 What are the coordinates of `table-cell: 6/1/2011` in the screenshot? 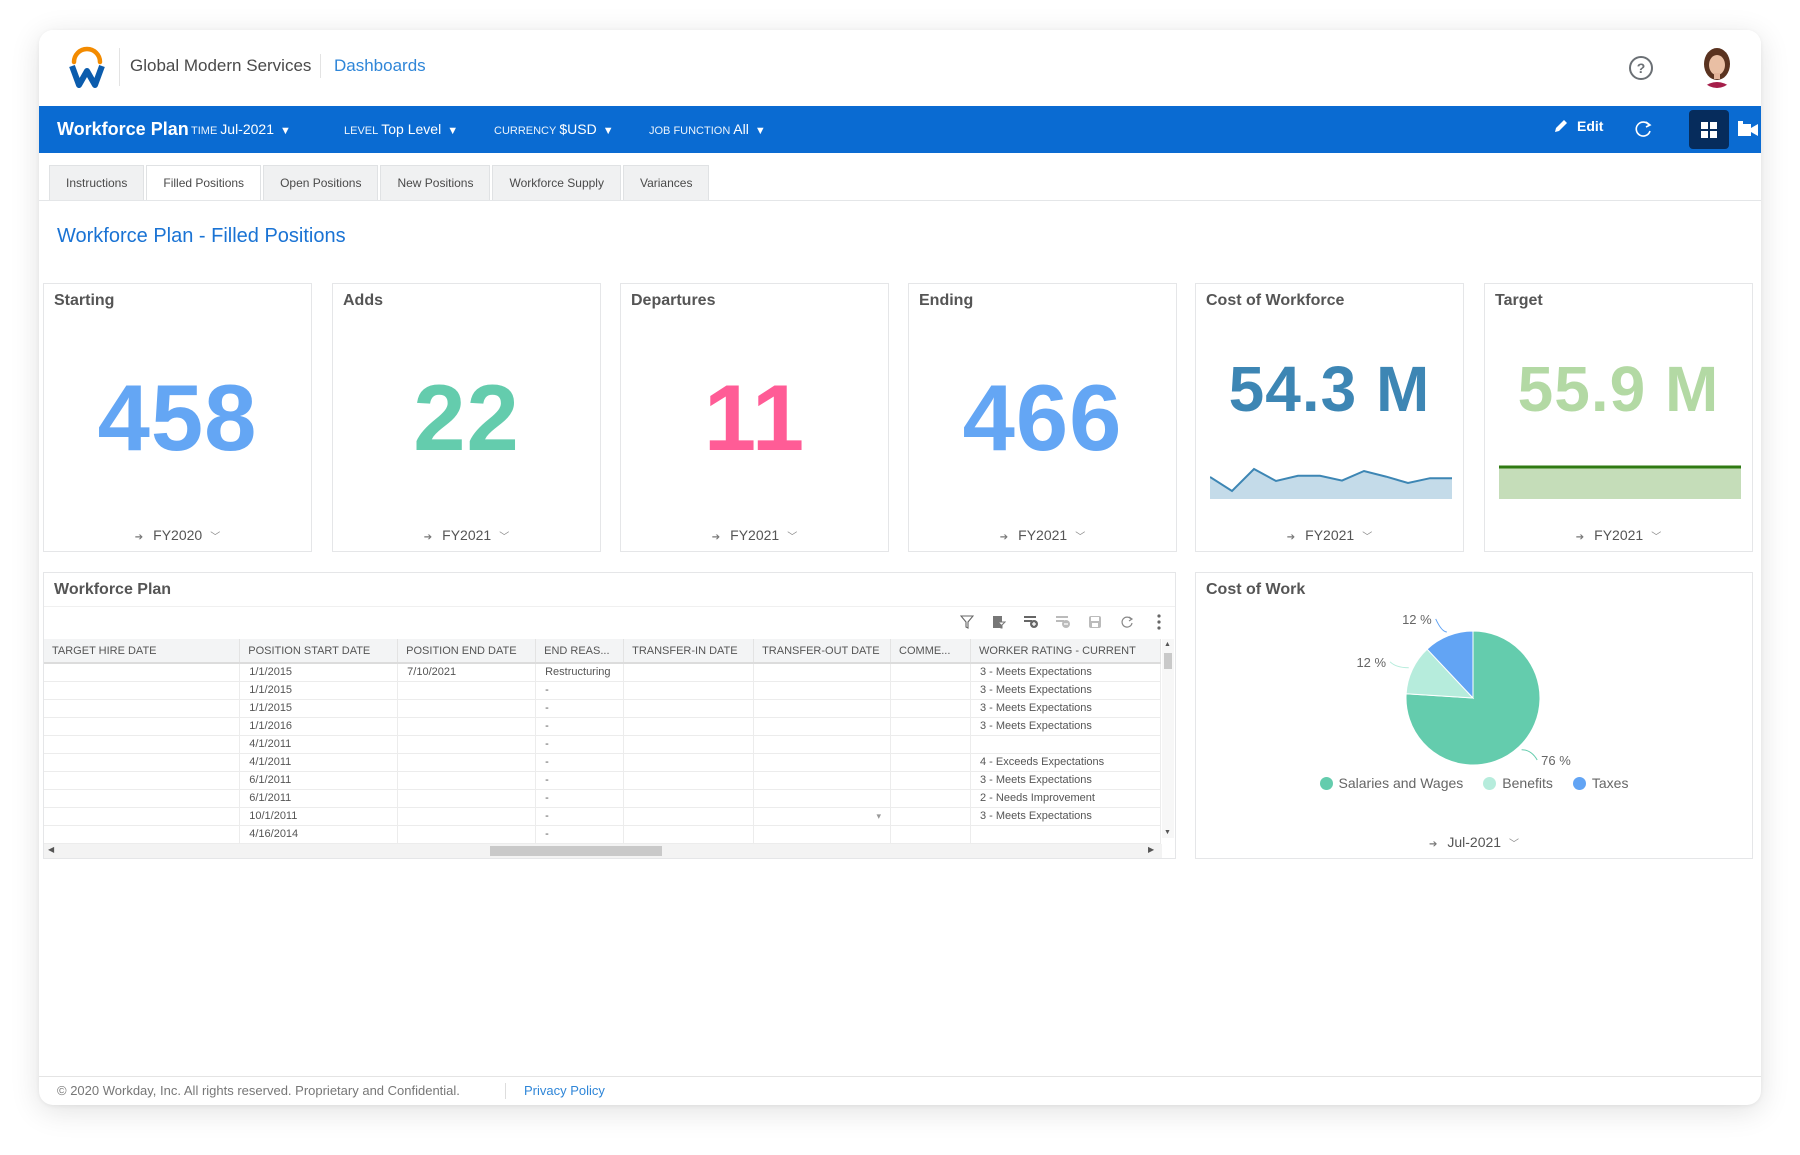 It's located at (319, 798).